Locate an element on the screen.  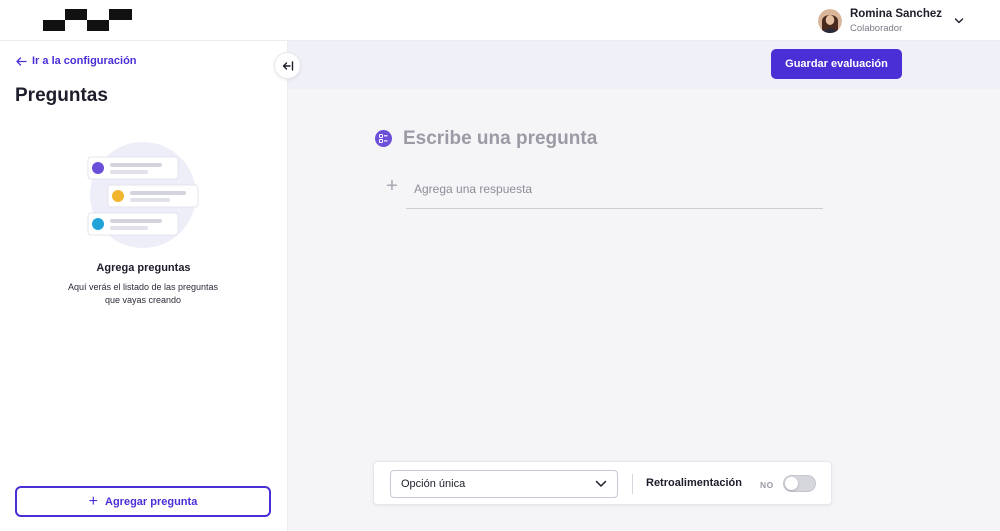
back-link-label: Ir a la configuración is located at coordinates (84, 61).